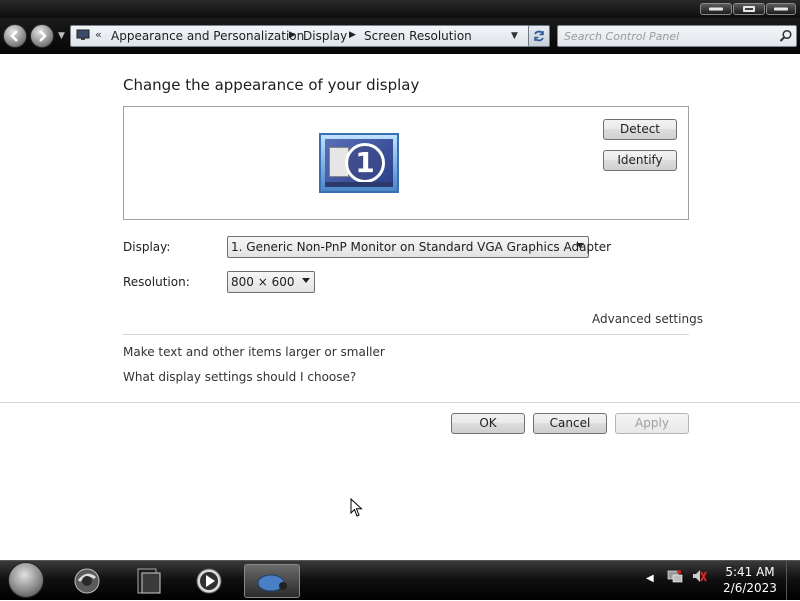 This screenshot has width=800, height=601. I want to click on address-dropdown-icon: ▼, so click(514, 36).